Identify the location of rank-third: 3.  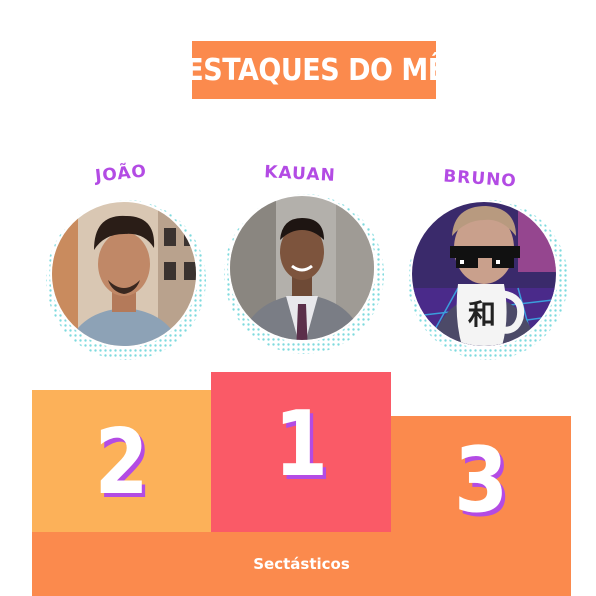
(481, 480).